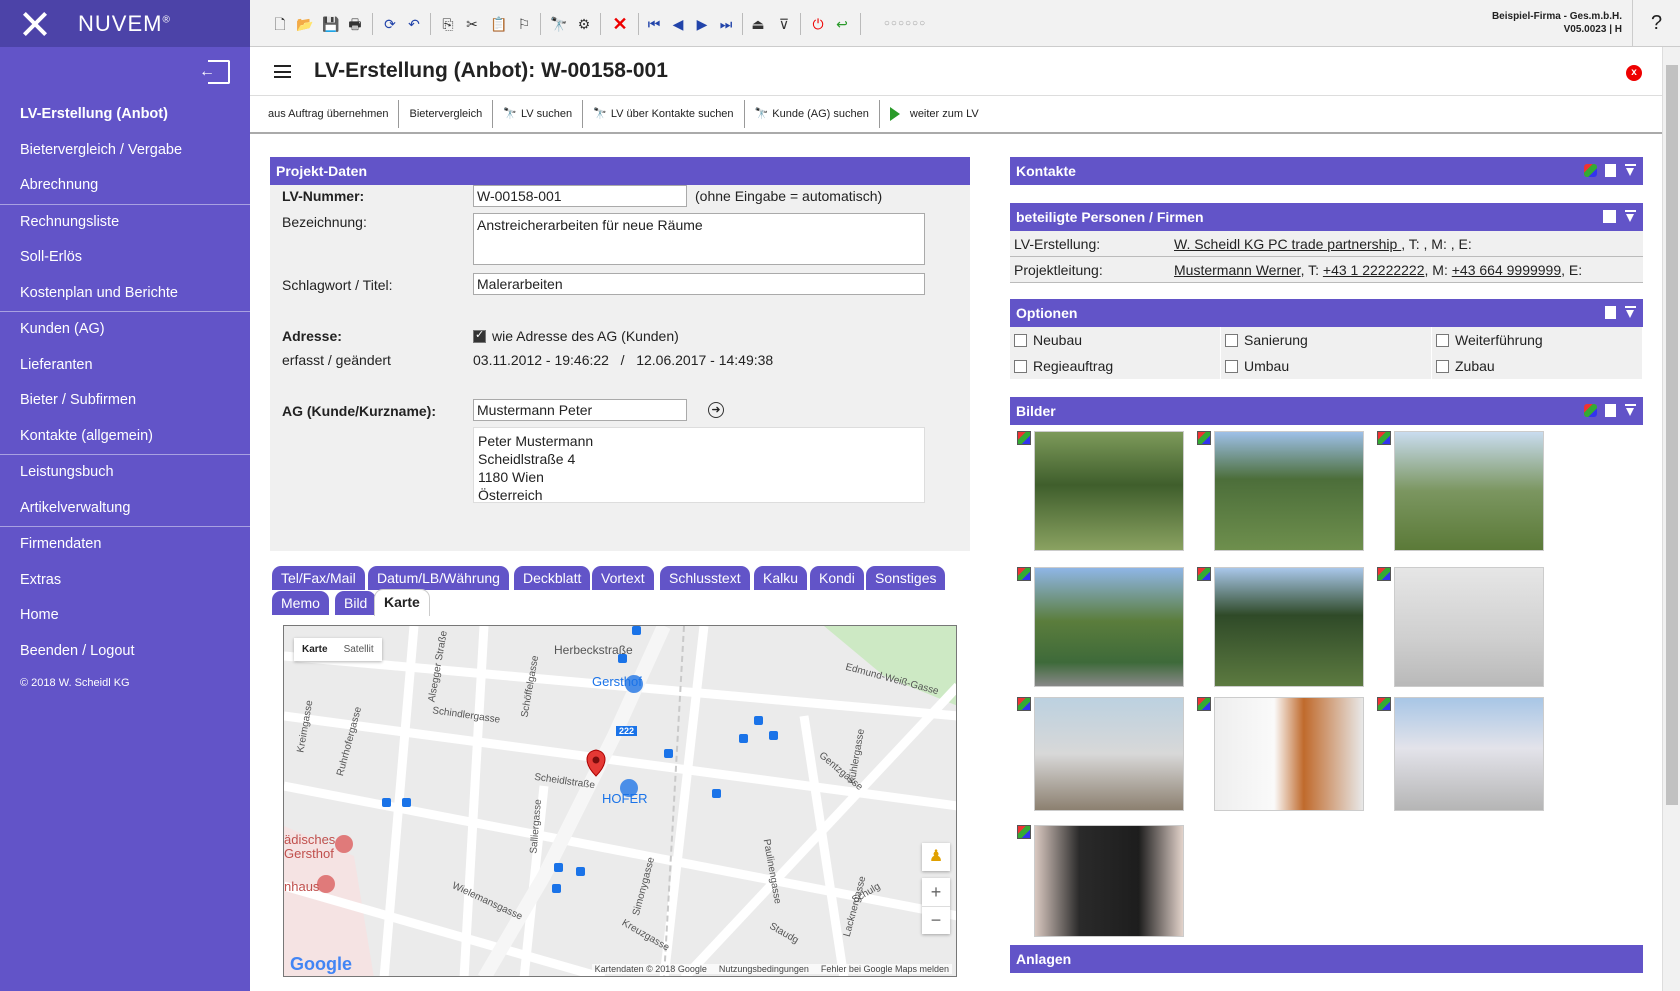 The height and width of the screenshot is (991, 1680). I want to click on move-down-icon: ⊽, so click(784, 24).